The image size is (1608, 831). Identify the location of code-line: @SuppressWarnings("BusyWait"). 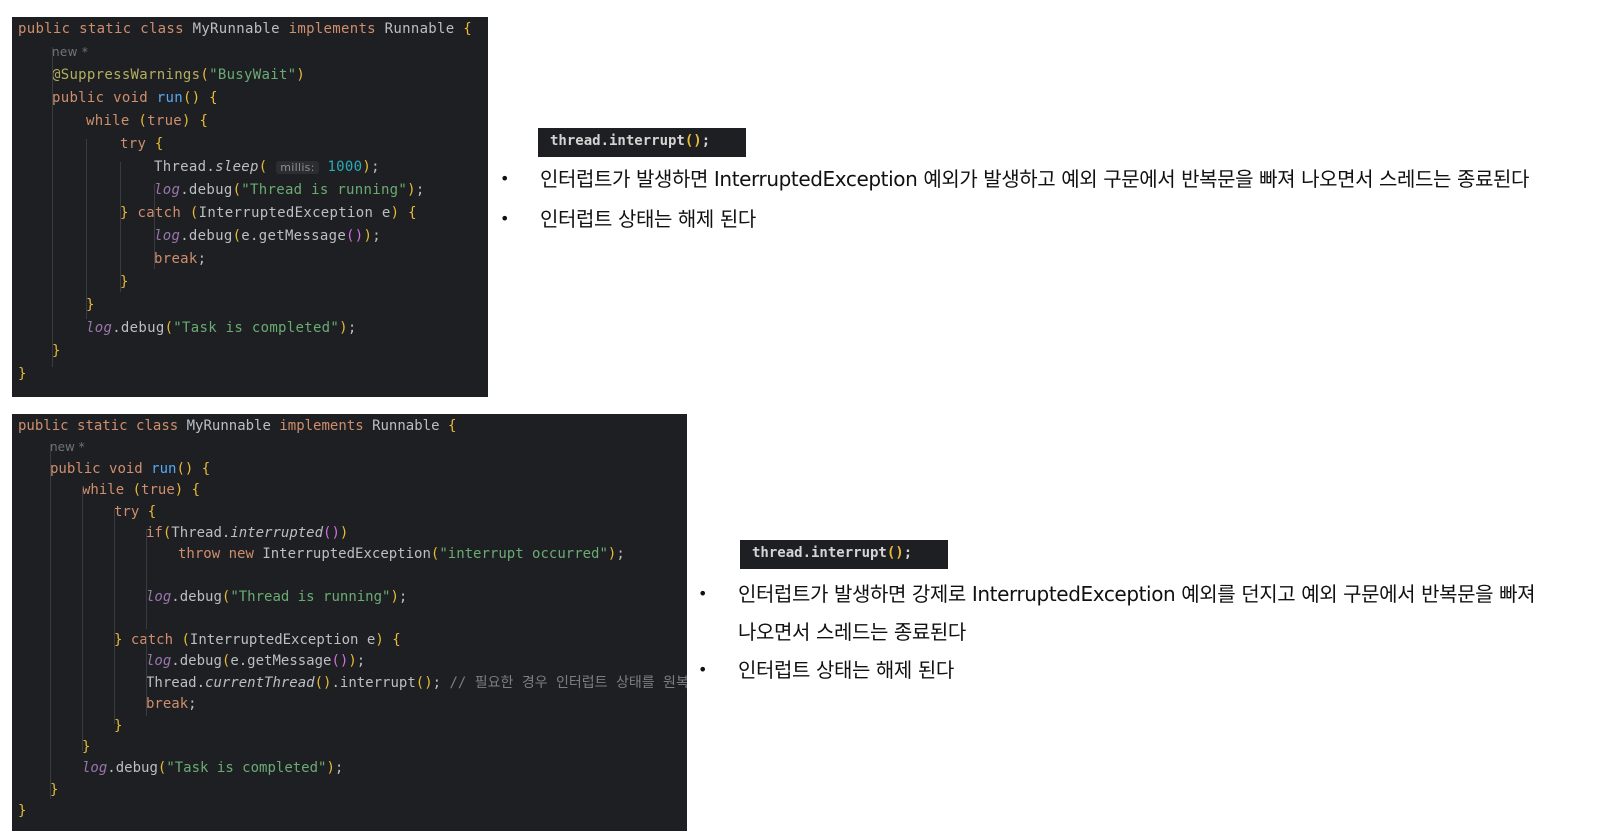
(179, 75).